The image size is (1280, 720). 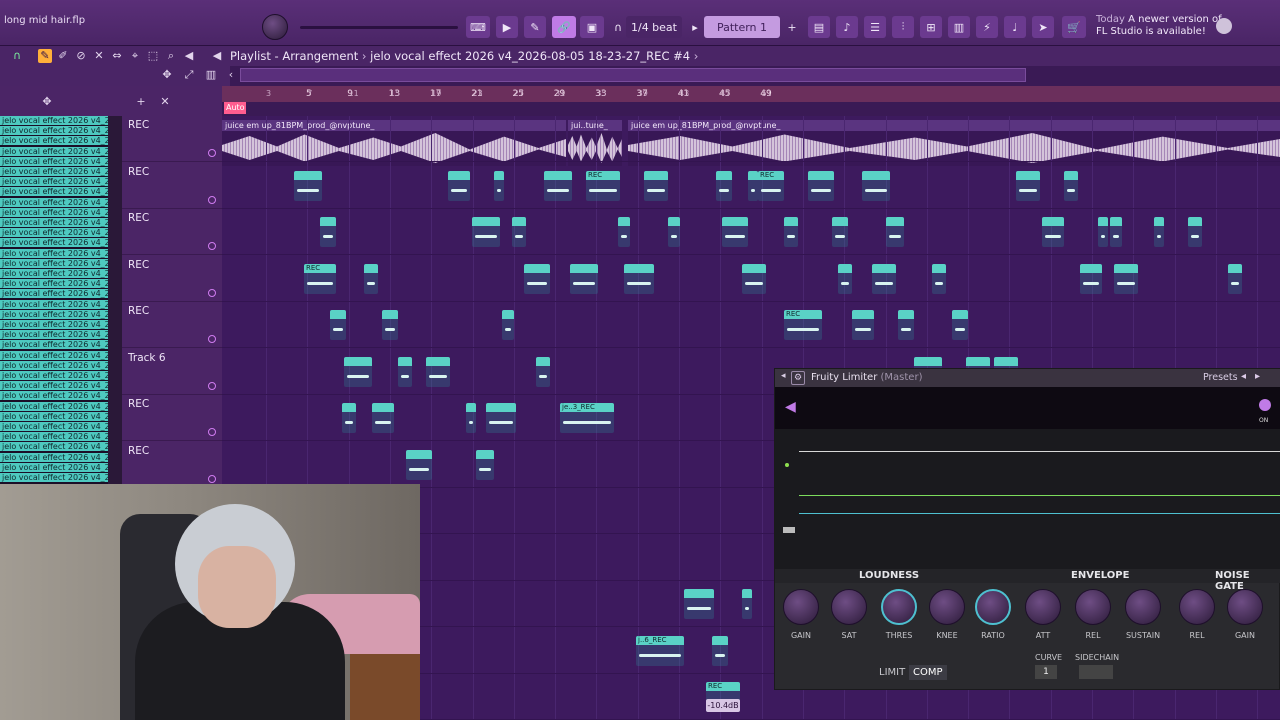 I want to click on piano-icon: ▥, so click(x=211, y=75).